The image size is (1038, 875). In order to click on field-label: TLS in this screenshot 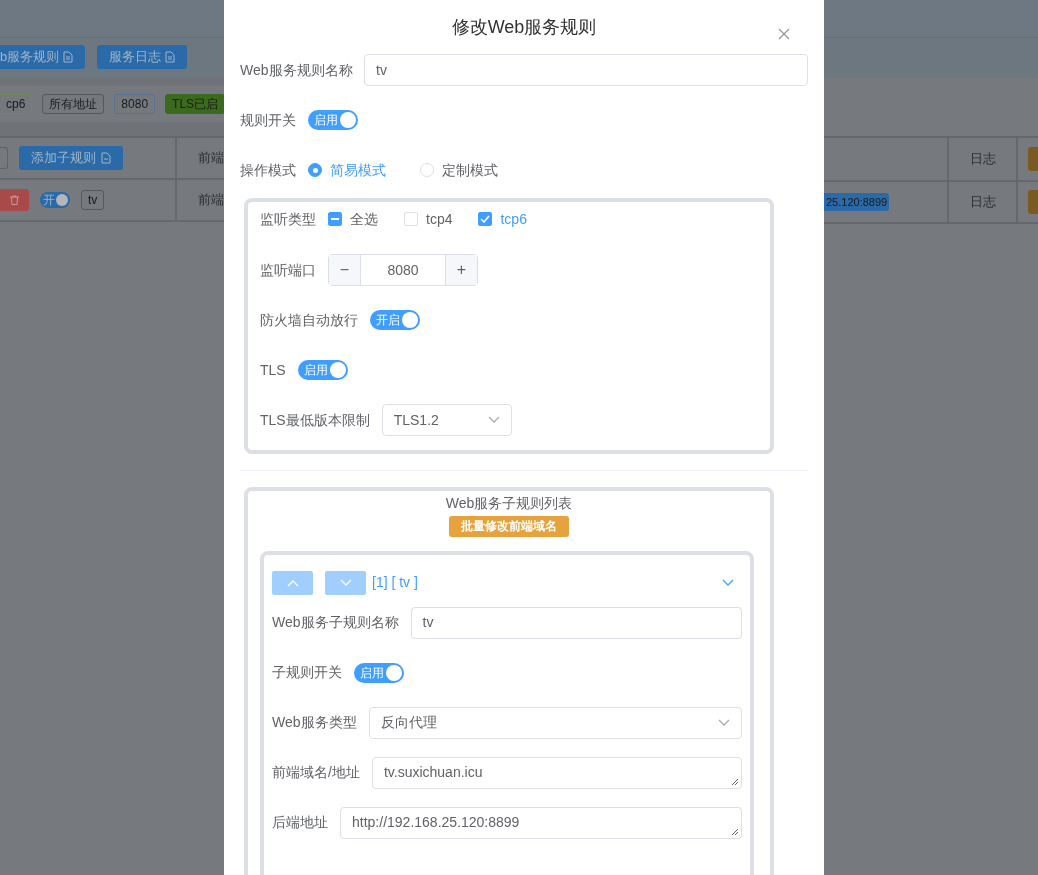, I will do `click(273, 370)`.